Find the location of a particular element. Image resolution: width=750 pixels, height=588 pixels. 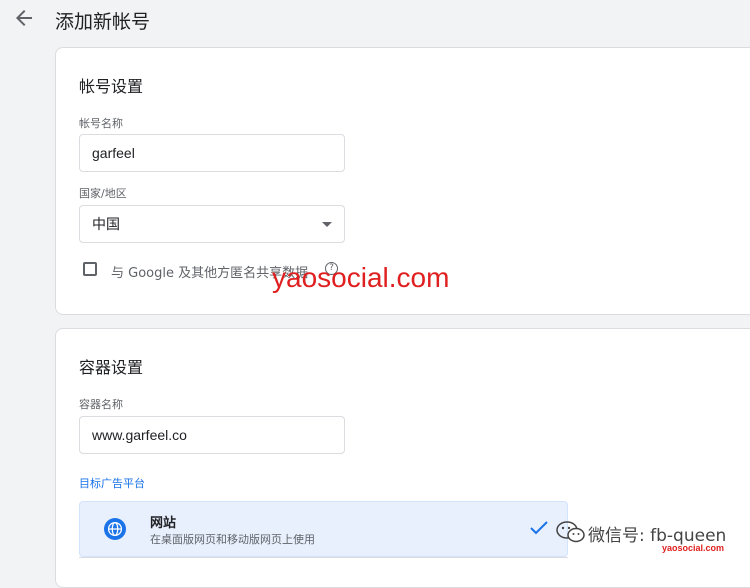

platform-option-web: 网站 在桌面版网页和移动版网页上使用 is located at coordinates (323, 529).